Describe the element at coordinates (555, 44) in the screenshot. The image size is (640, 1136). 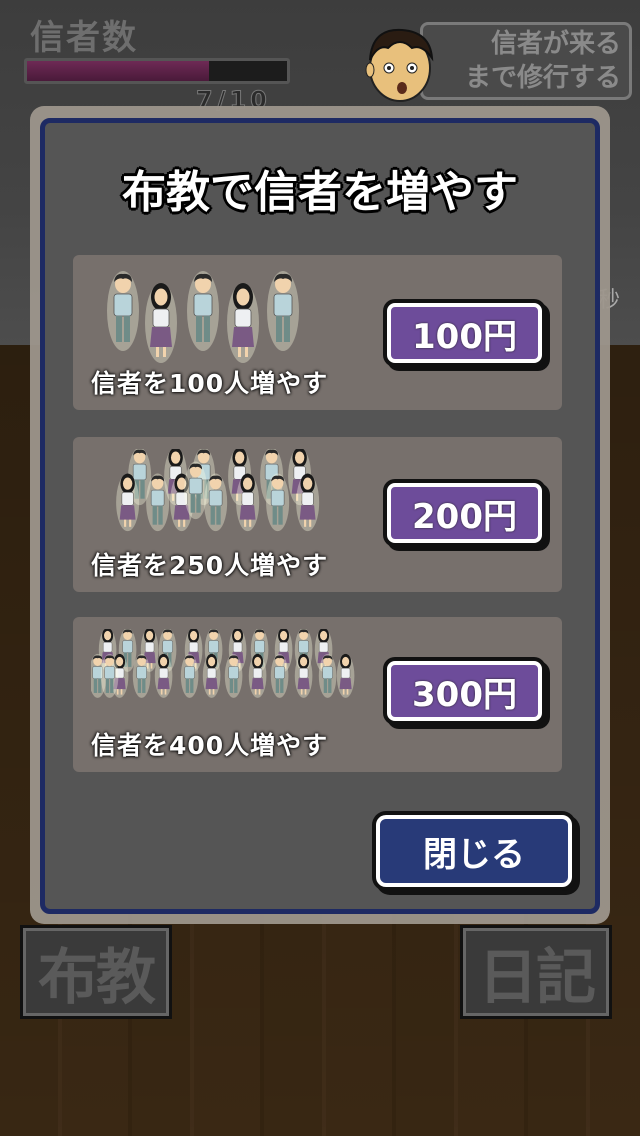
I see `wait-button-line1: 信者が来る` at that location.